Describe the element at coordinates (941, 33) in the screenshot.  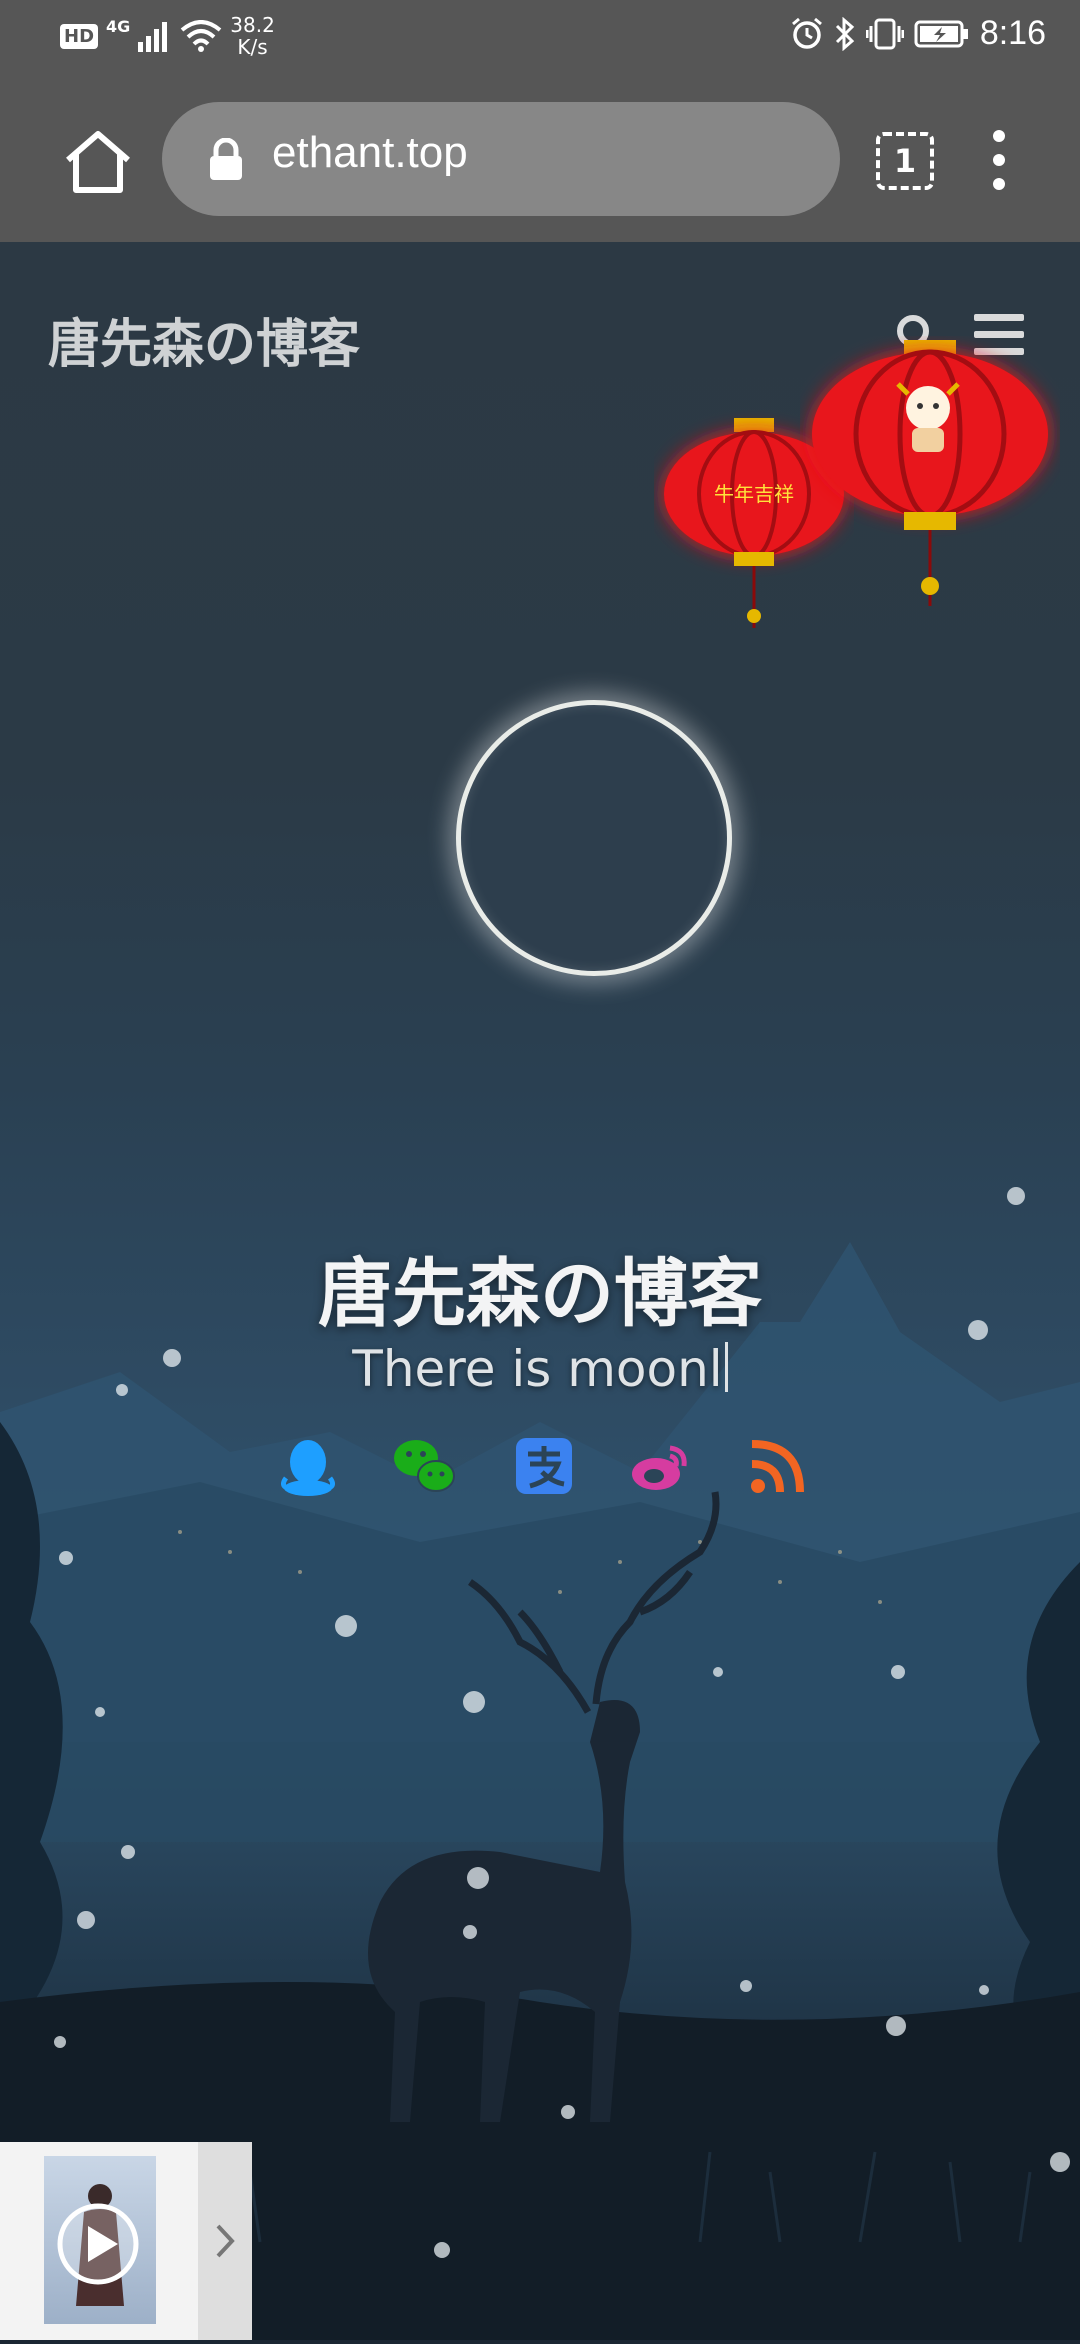
I see `battery-charging-icon` at that location.